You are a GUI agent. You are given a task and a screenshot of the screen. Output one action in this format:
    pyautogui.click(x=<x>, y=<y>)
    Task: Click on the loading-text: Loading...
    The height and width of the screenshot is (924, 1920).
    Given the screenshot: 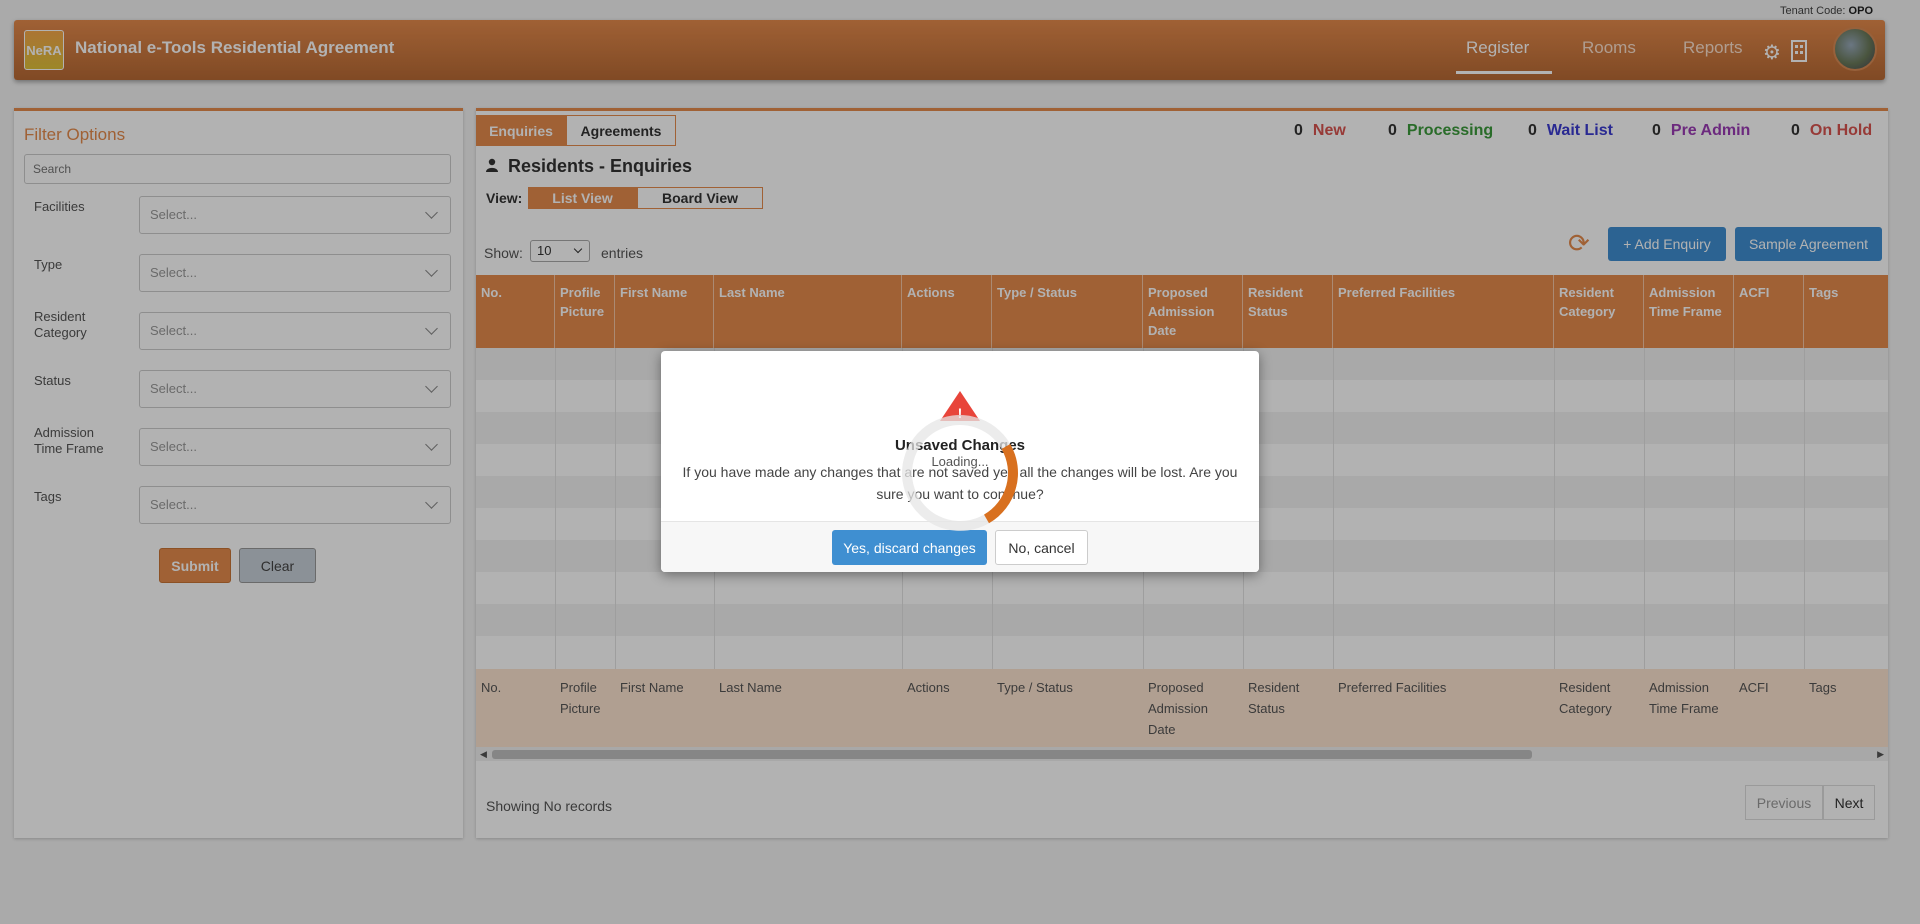 What is the action you would take?
    pyautogui.click(x=960, y=461)
    